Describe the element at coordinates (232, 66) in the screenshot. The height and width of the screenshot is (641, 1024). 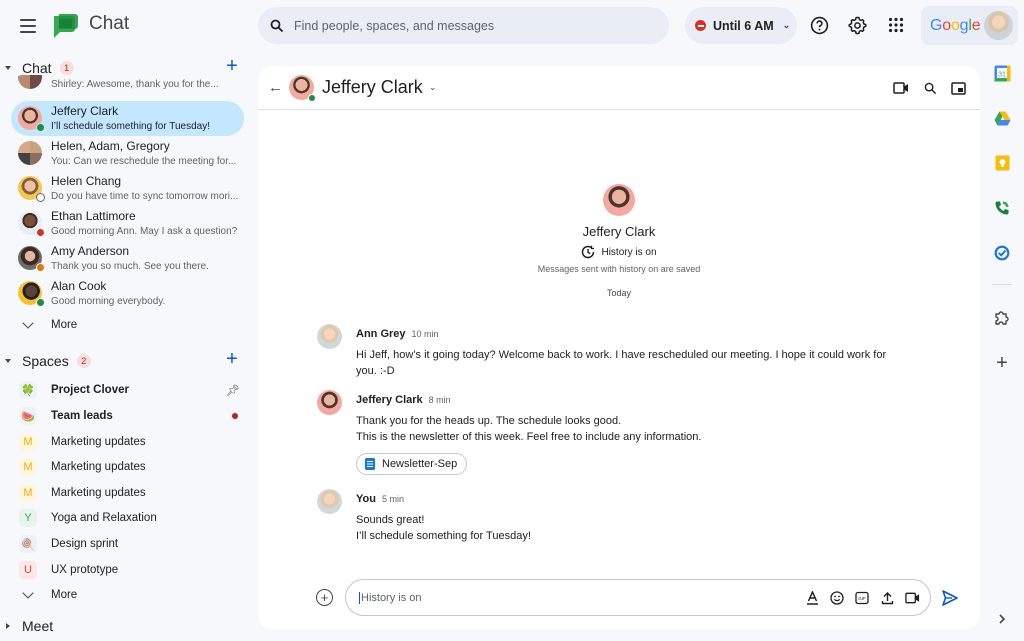
I see `new-chat-button: +` at that location.